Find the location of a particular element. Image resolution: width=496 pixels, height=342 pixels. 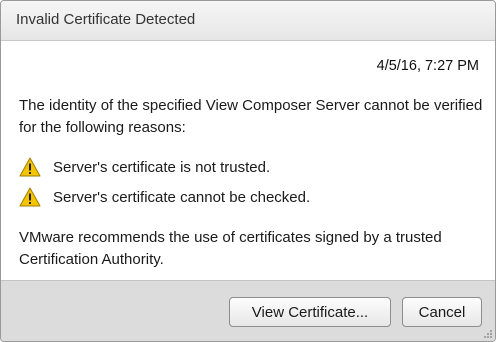

dialog-title: Invalid Certificate Detected is located at coordinates (106, 19).